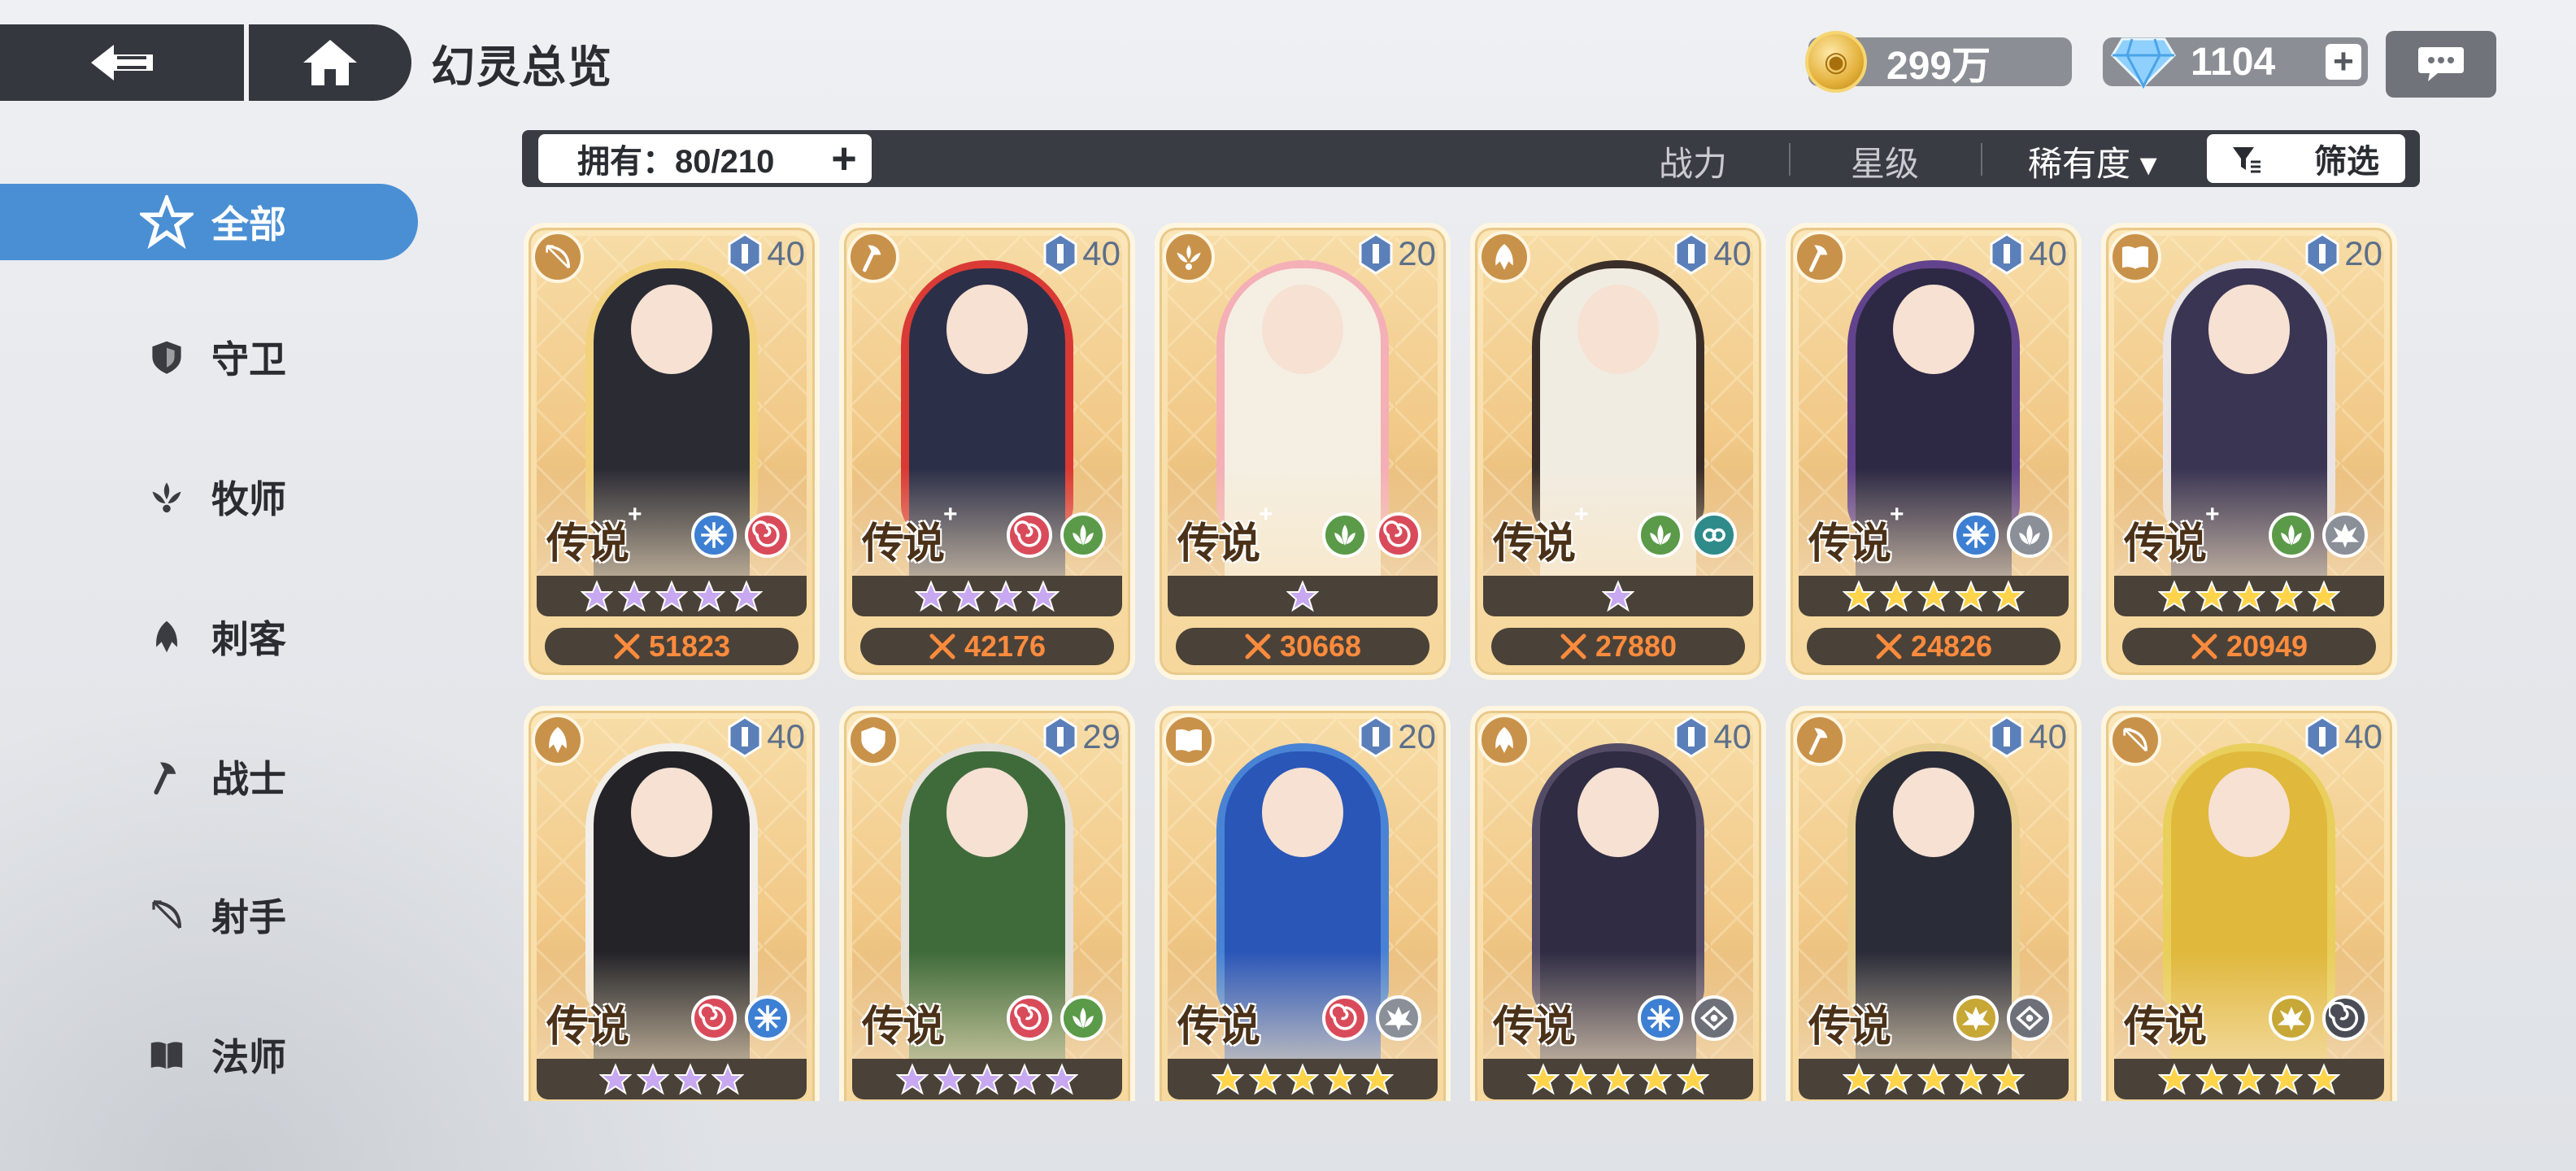 The width and height of the screenshot is (2576, 1171). What do you see at coordinates (209, 915) in the screenshot?
I see `sidebar-item-bow: 射手` at bounding box center [209, 915].